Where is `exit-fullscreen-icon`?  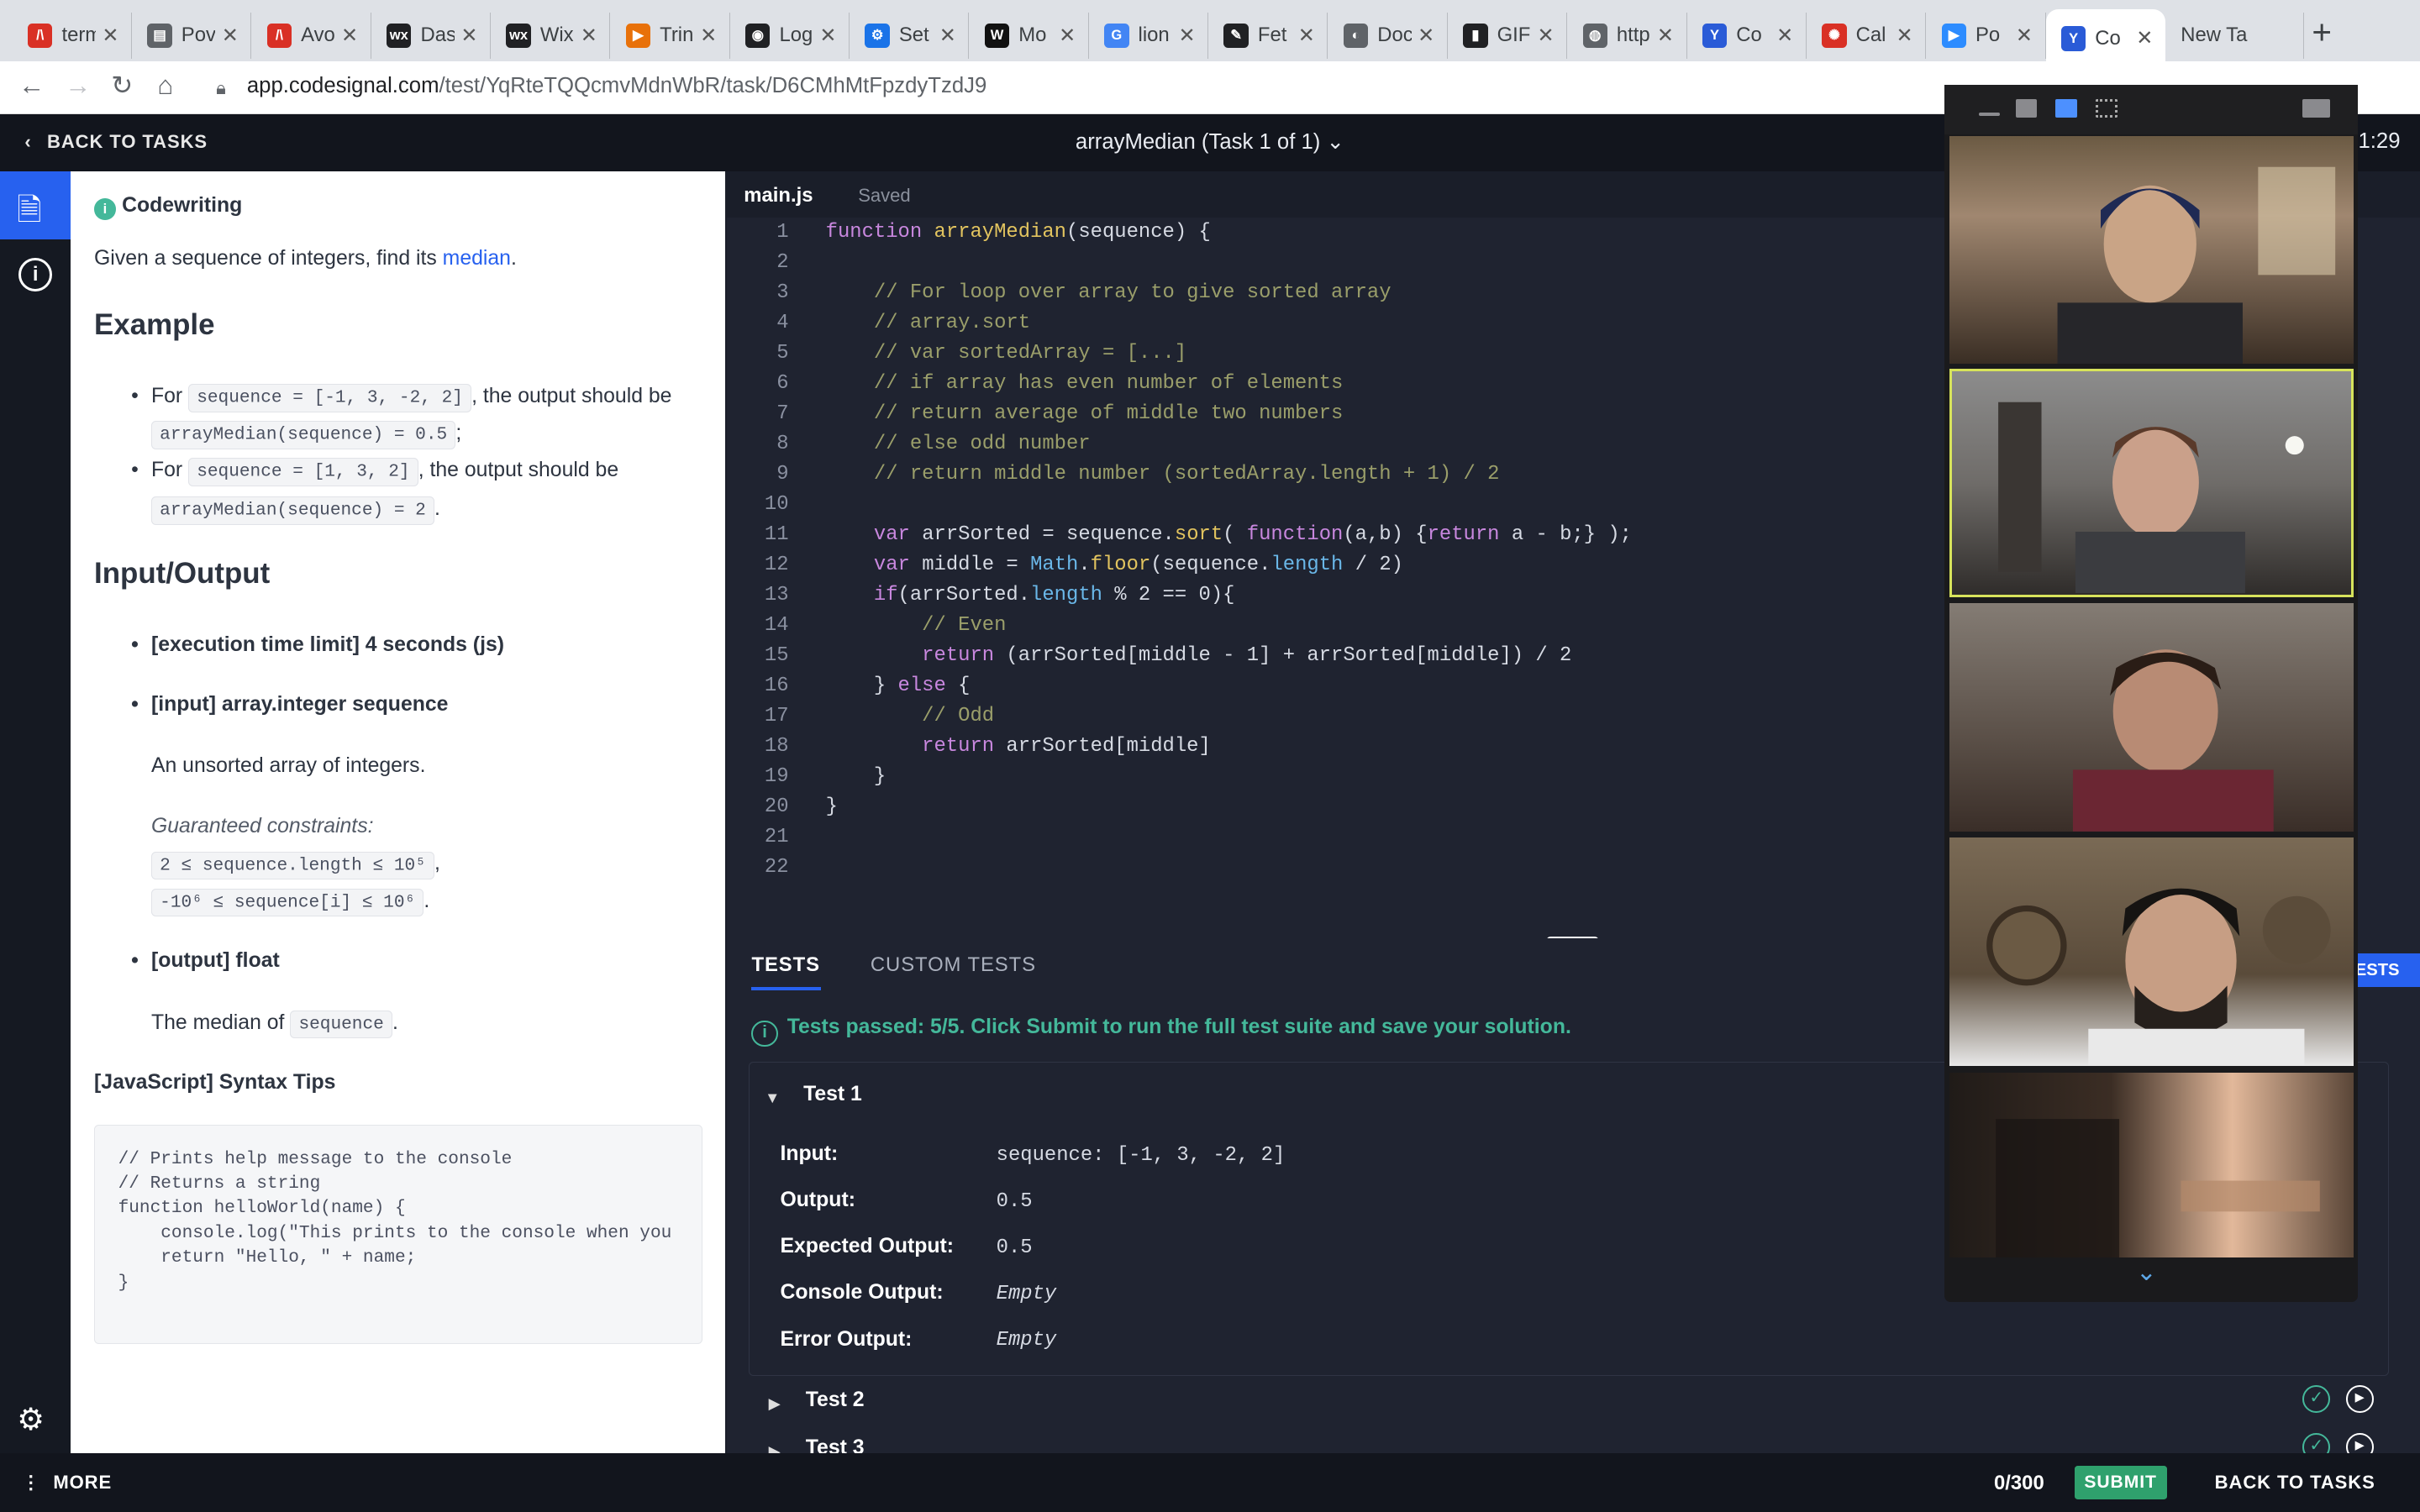
exit-fullscreen-icon is located at coordinates (2316, 108).